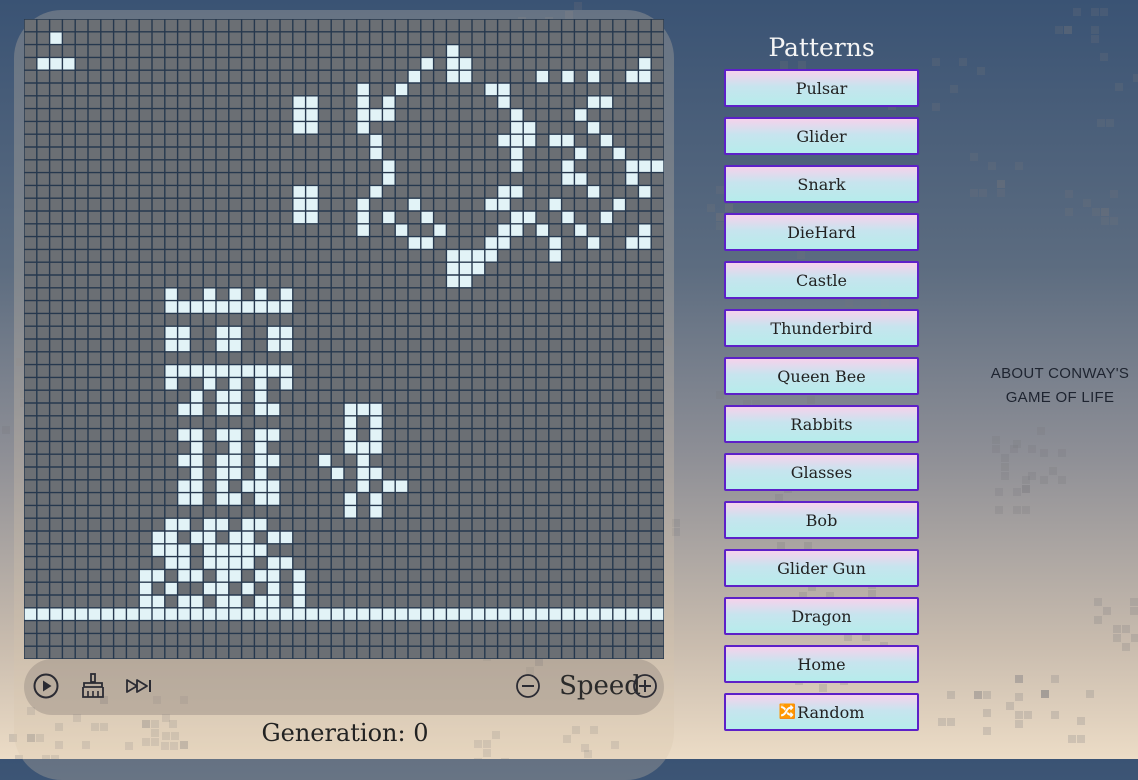 Image resolution: width=1138 pixels, height=780 pixels. What do you see at coordinates (46, 686) in the screenshot?
I see `play-button` at bounding box center [46, 686].